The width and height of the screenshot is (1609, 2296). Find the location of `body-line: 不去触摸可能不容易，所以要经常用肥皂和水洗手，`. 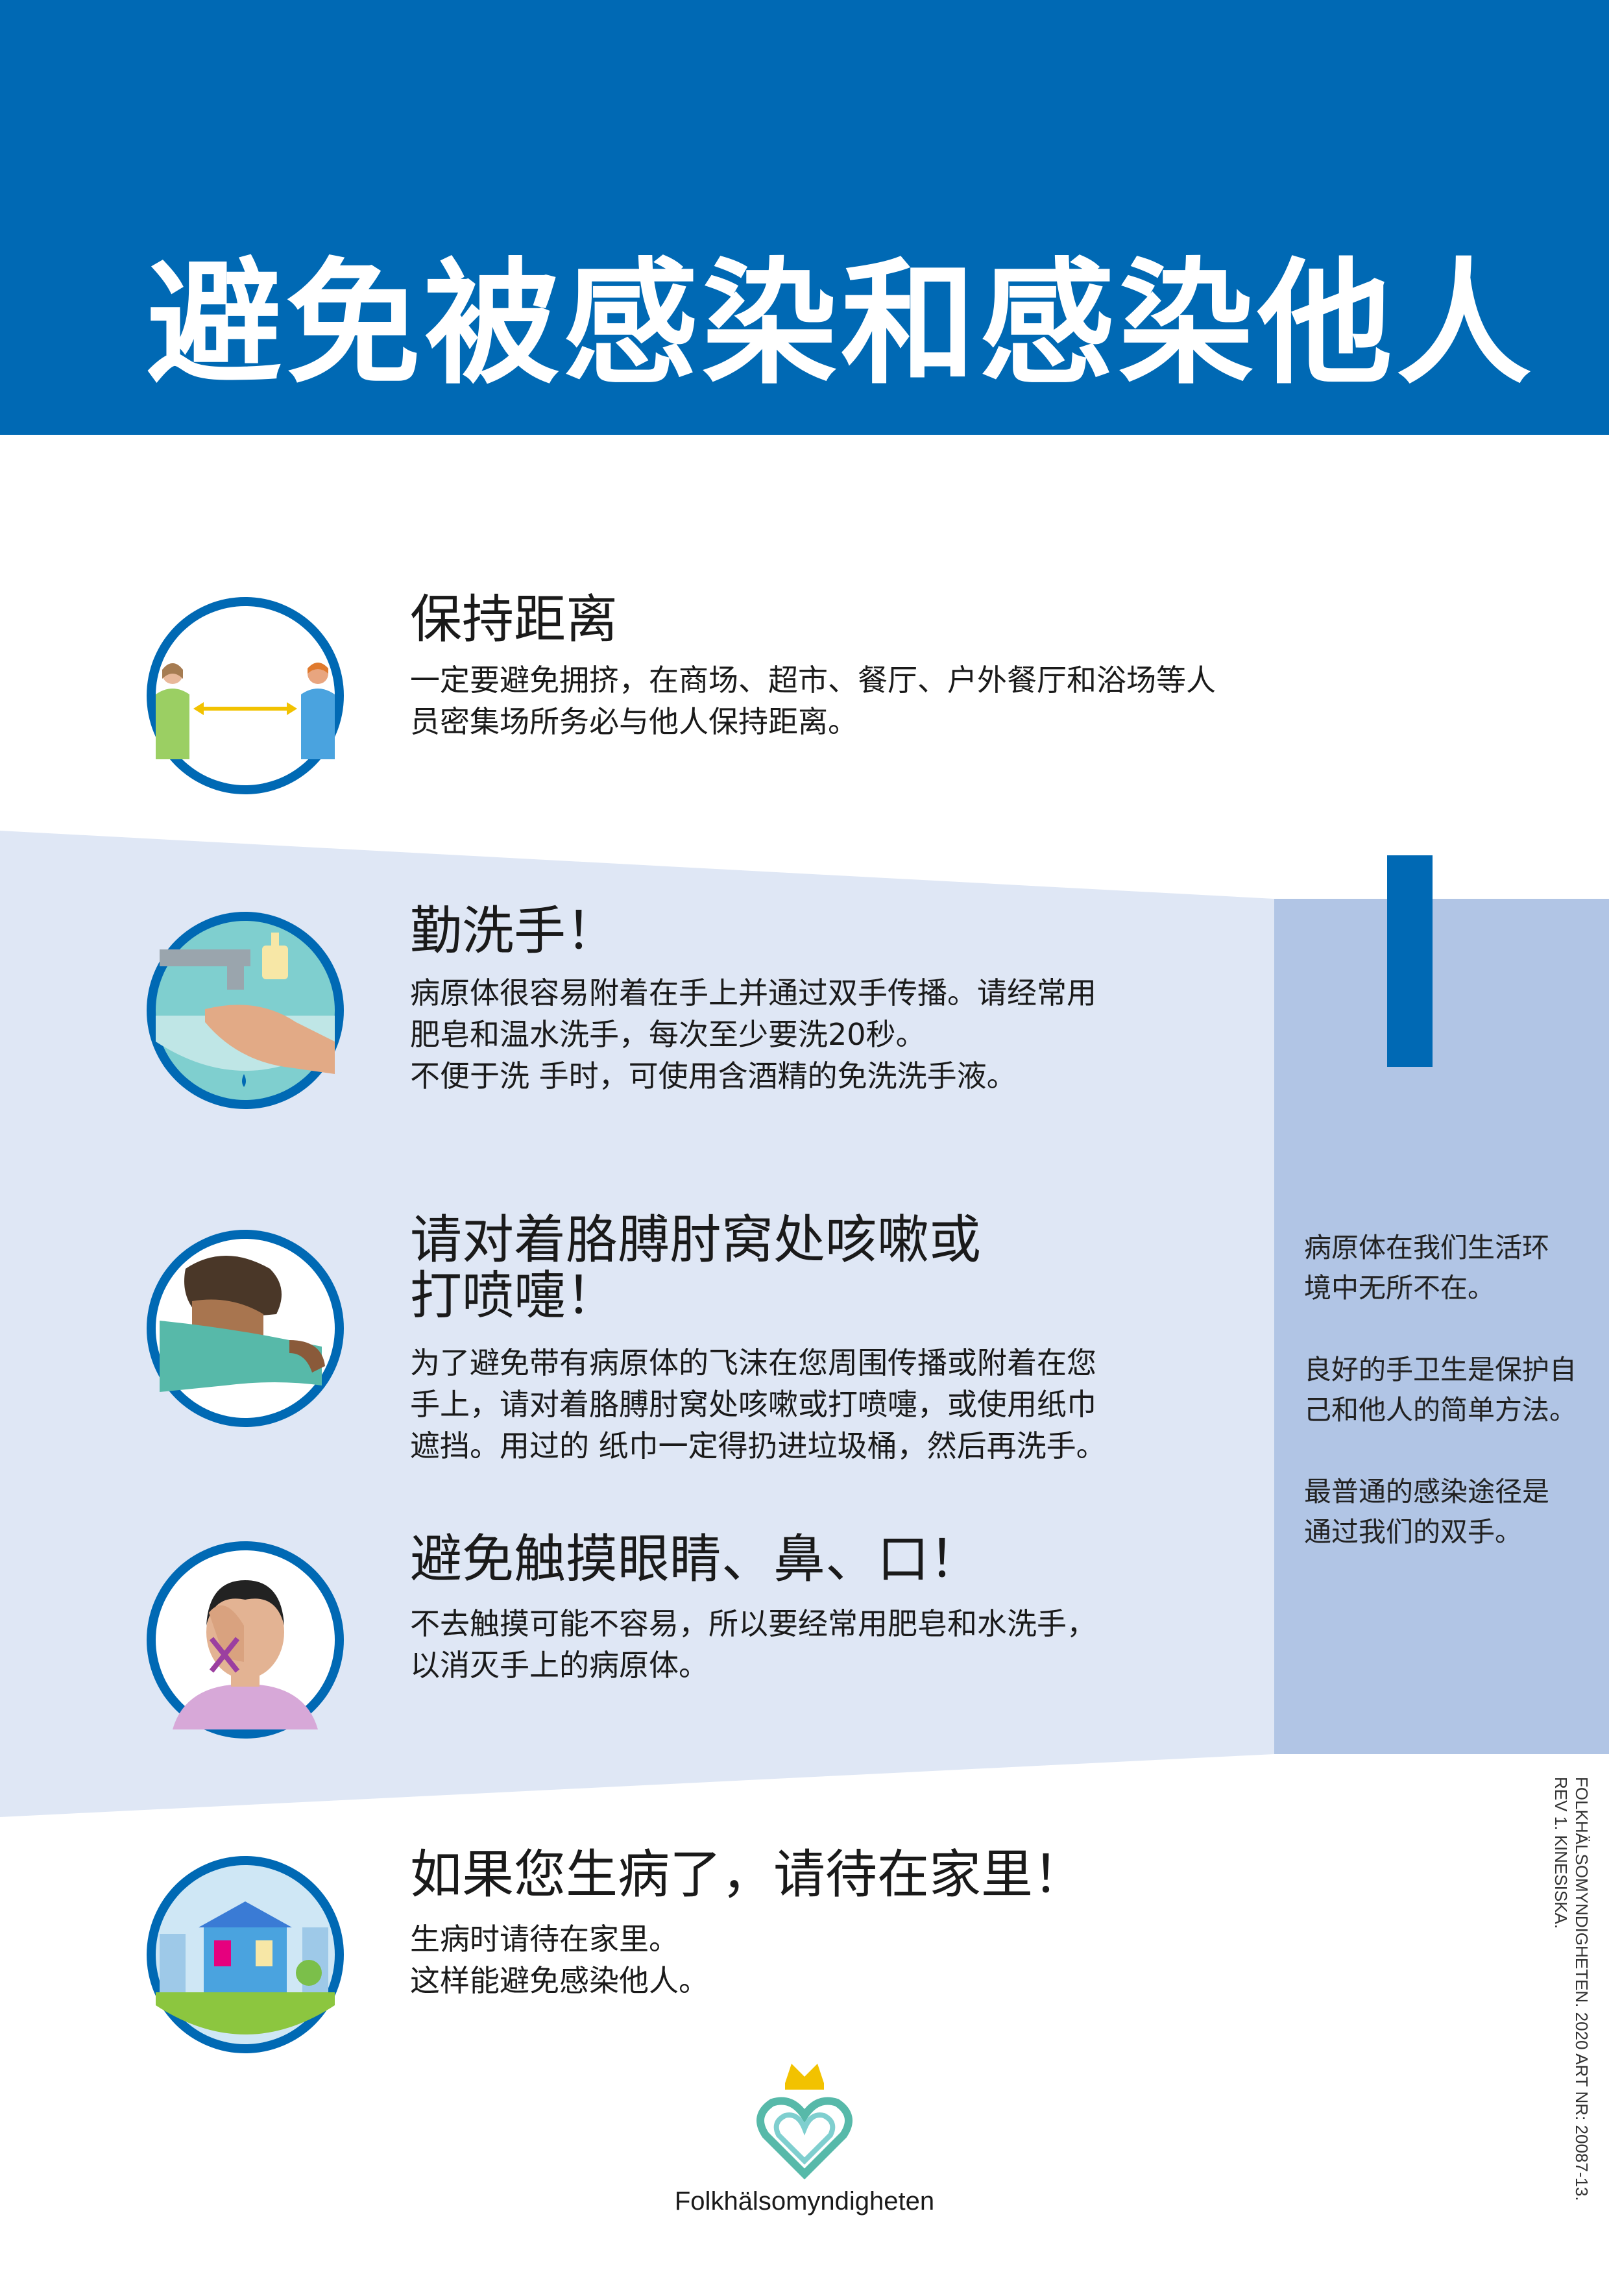

body-line: 不去触摸可能不容易，所以要经常用肥皂和水洗手， is located at coordinates (753, 1623).